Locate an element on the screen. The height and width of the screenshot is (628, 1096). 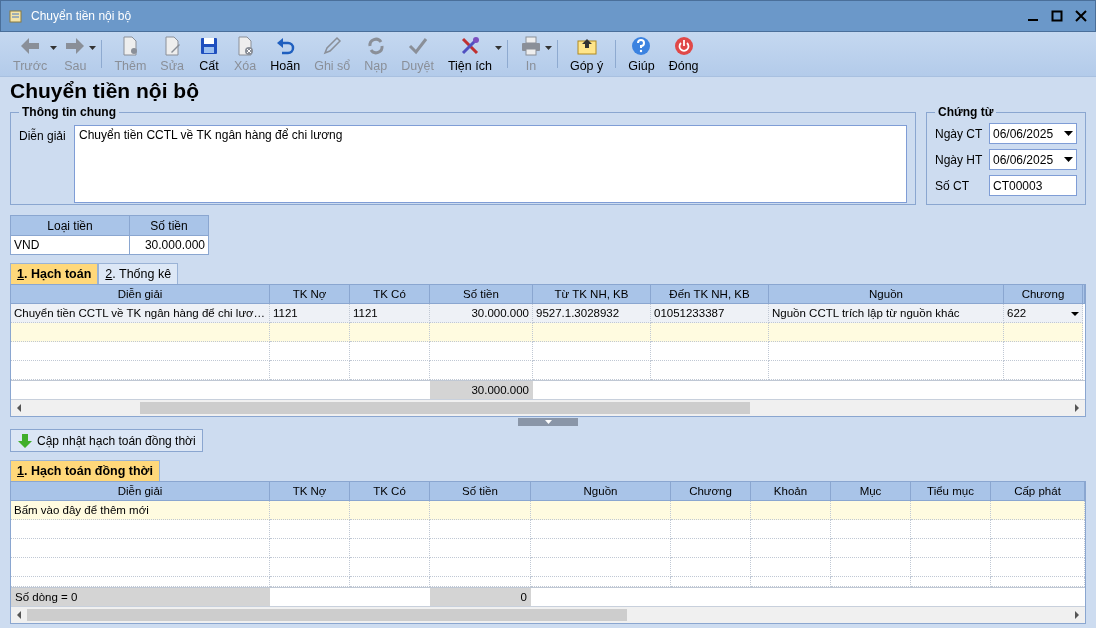
toolbar-button: Đóng is located at coordinates (683, 54).